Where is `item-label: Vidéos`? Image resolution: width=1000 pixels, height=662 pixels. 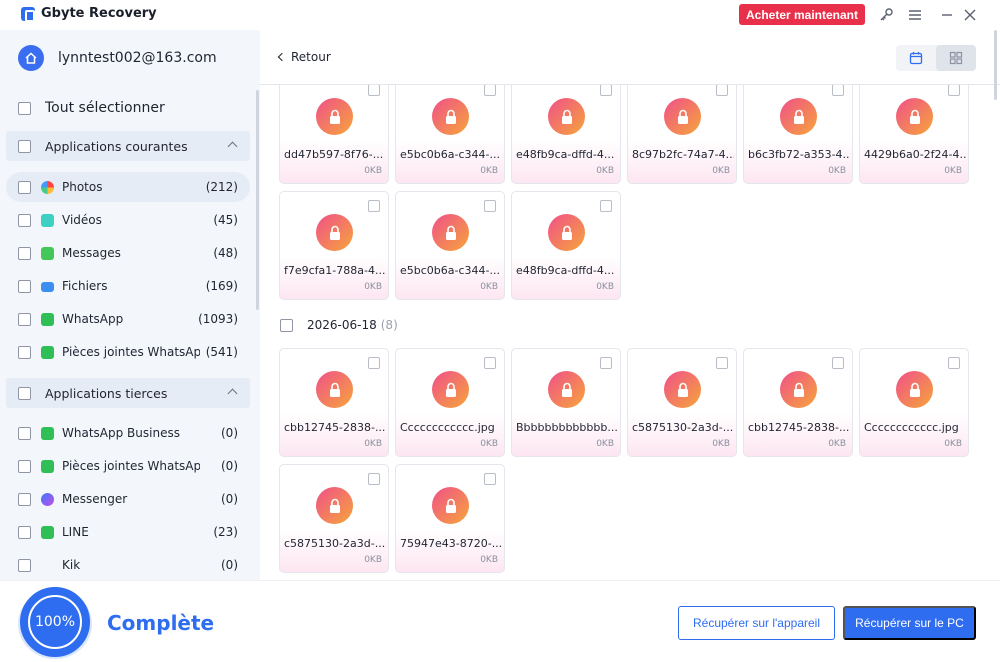
item-label: Vidéos is located at coordinates (82, 220).